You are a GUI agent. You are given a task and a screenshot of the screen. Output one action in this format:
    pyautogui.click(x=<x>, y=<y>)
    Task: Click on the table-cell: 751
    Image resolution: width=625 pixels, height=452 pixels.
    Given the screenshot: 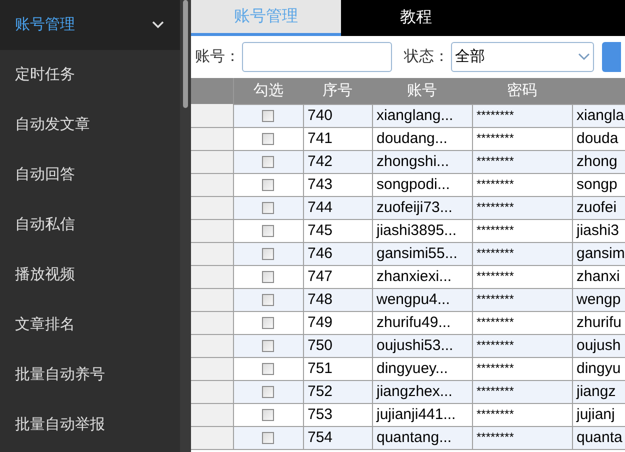 What is the action you would take?
    pyautogui.click(x=337, y=368)
    